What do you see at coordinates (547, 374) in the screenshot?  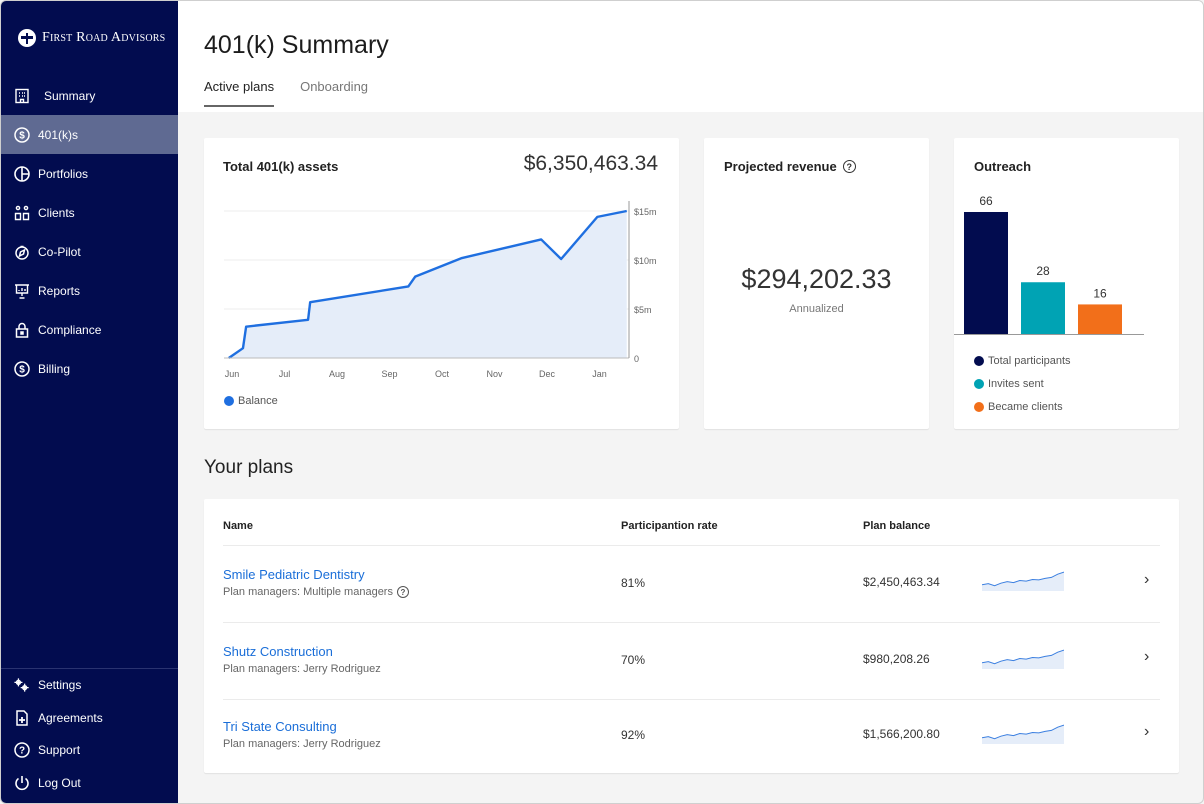 I see `x-tick-label: Dec` at bounding box center [547, 374].